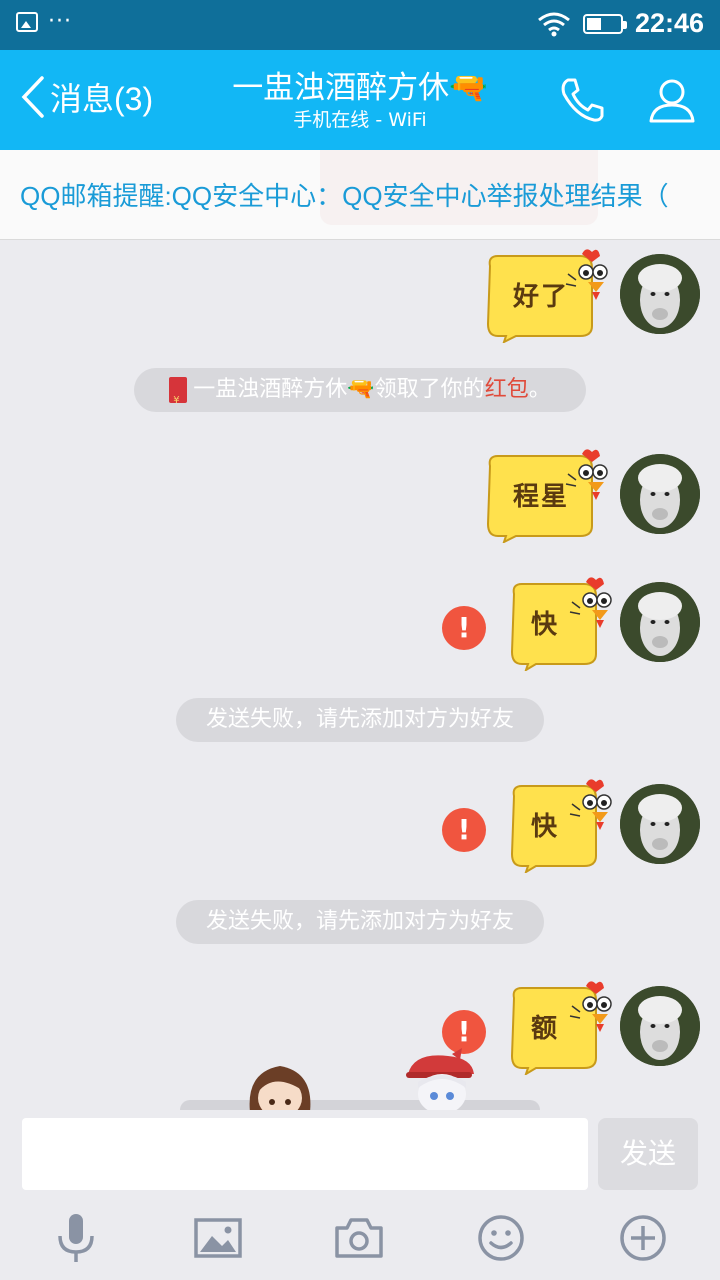  What do you see at coordinates (60, 21) in the screenshot?
I see `more-notifications-icon: ···` at bounding box center [60, 21].